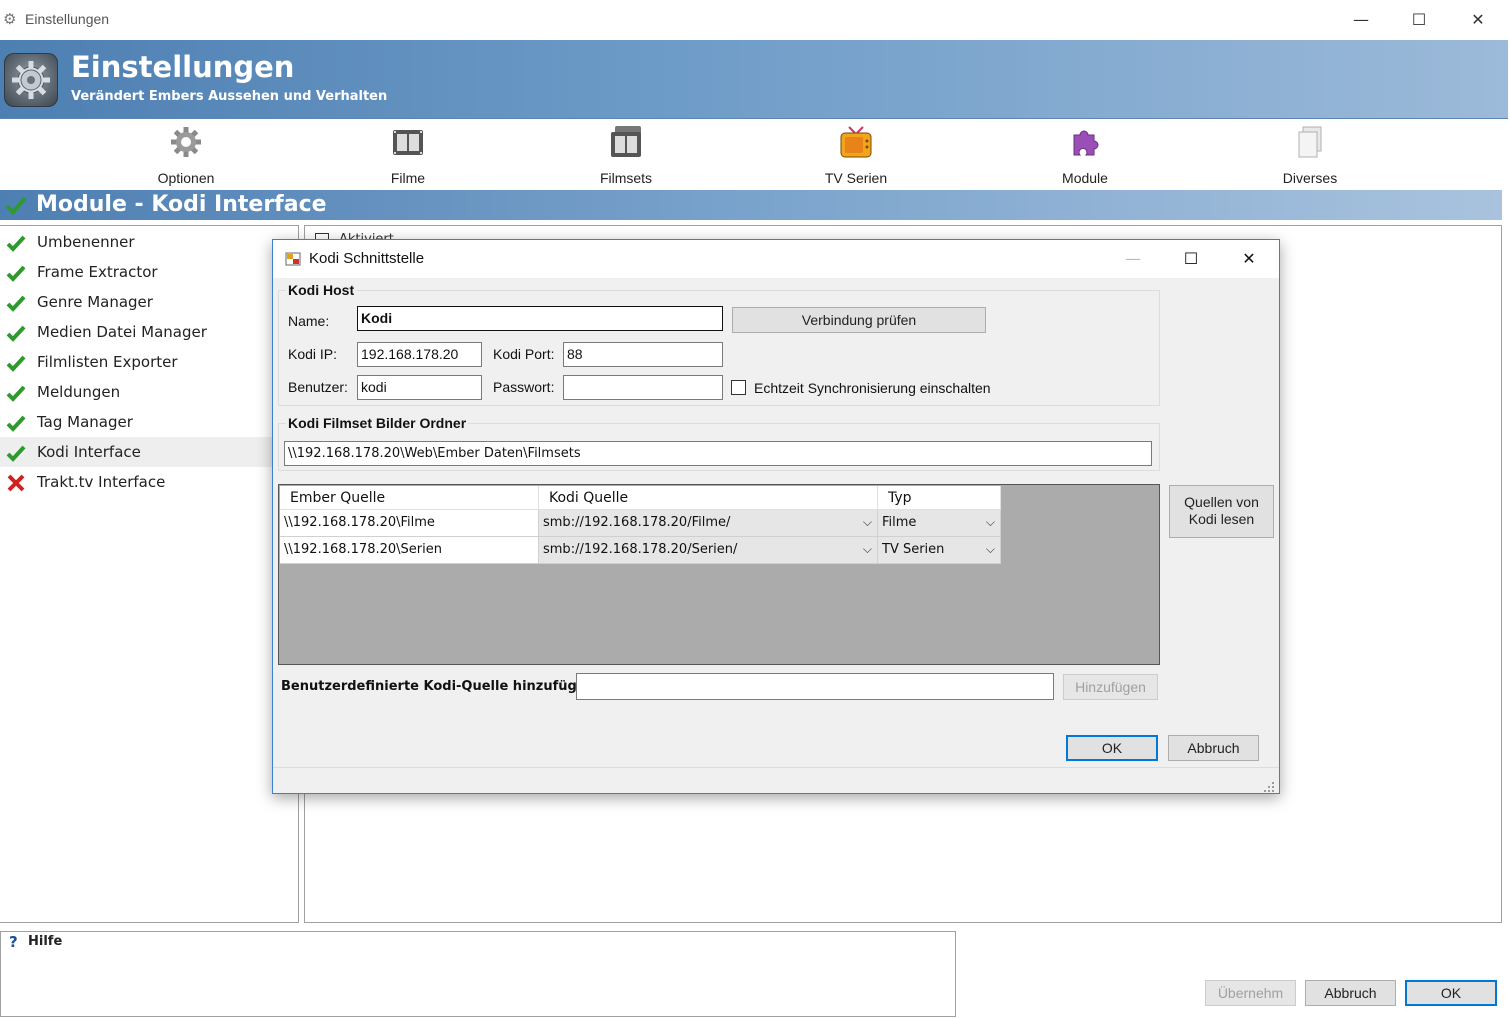  What do you see at coordinates (309, 321) in the screenshot?
I see `name-label: Name:` at bounding box center [309, 321].